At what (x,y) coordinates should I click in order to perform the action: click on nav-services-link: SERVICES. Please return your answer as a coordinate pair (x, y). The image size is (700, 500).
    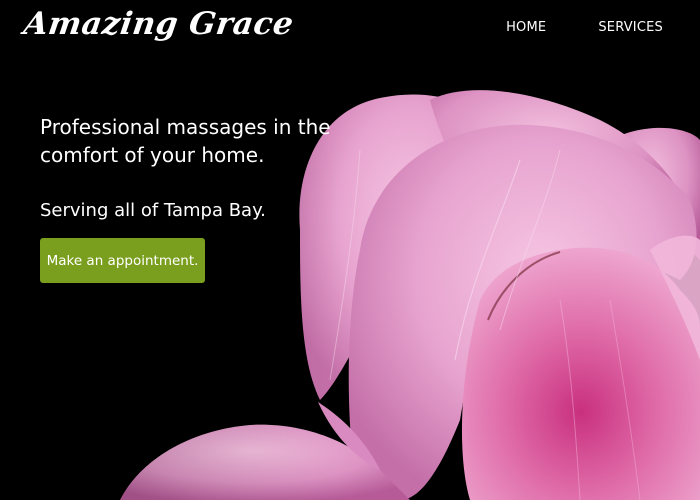
    Looking at the image, I should click on (630, 27).